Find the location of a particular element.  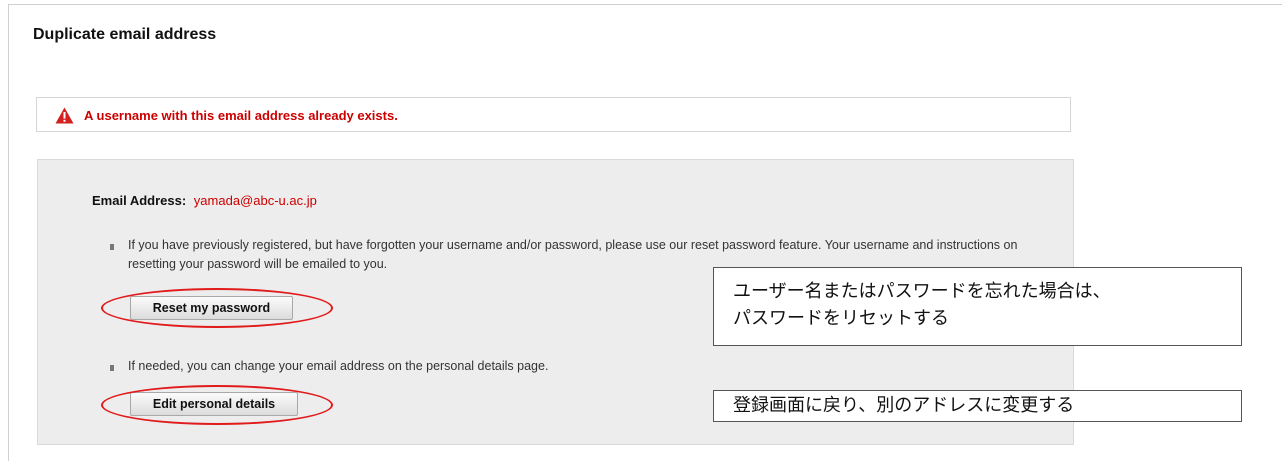

edit-note-text: 登録画面に戻り、別のアドレスに変更する is located at coordinates (904, 405).